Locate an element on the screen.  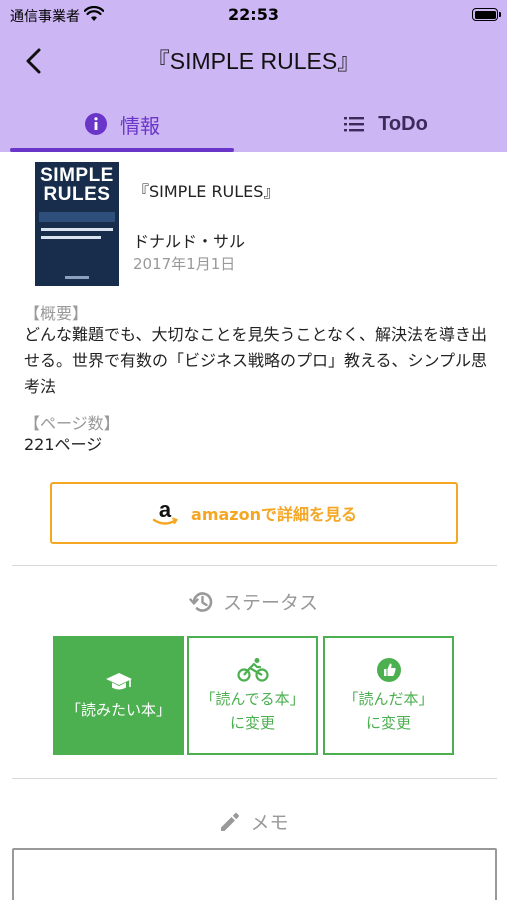
tab-info-label: 情報 is located at coordinates (140, 125).